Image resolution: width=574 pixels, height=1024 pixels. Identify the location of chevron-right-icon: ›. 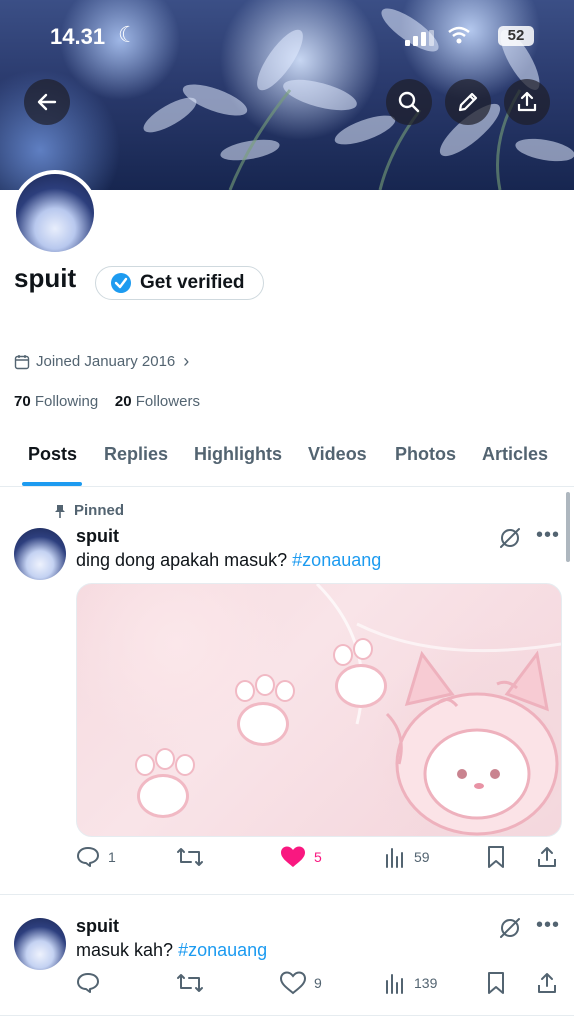
(186, 361).